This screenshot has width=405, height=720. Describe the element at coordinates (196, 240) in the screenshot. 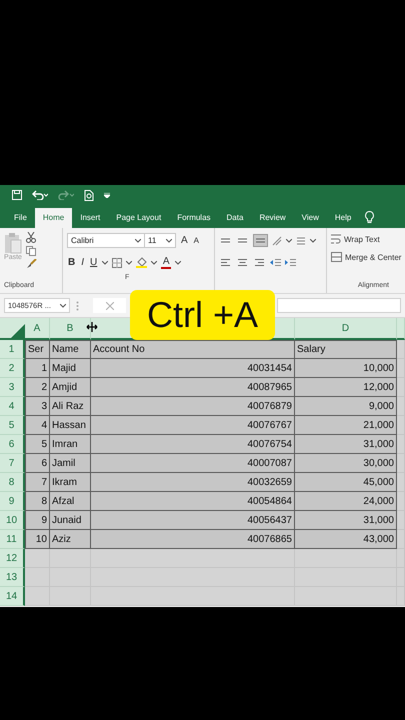

I see `shrink-font-button: A` at that location.